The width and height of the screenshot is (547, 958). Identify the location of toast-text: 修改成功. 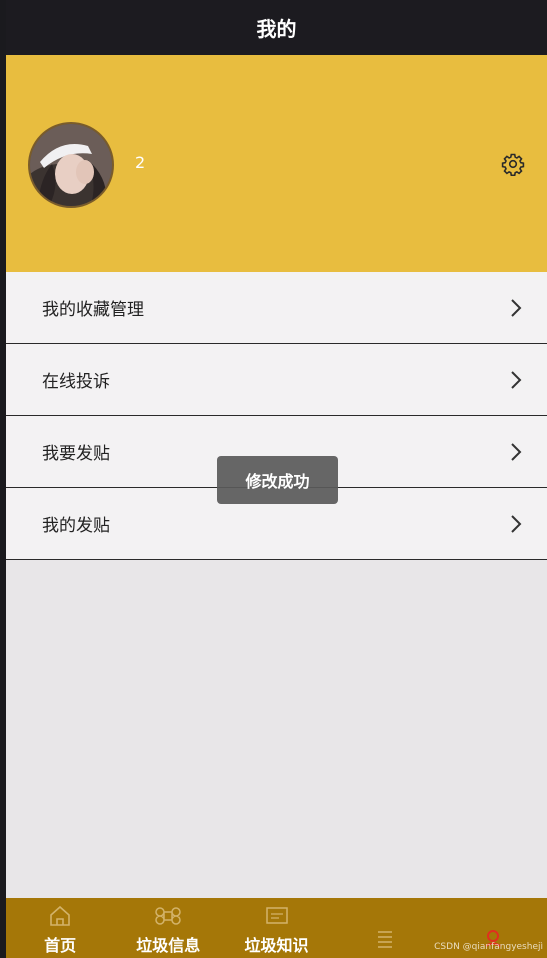
(277, 481).